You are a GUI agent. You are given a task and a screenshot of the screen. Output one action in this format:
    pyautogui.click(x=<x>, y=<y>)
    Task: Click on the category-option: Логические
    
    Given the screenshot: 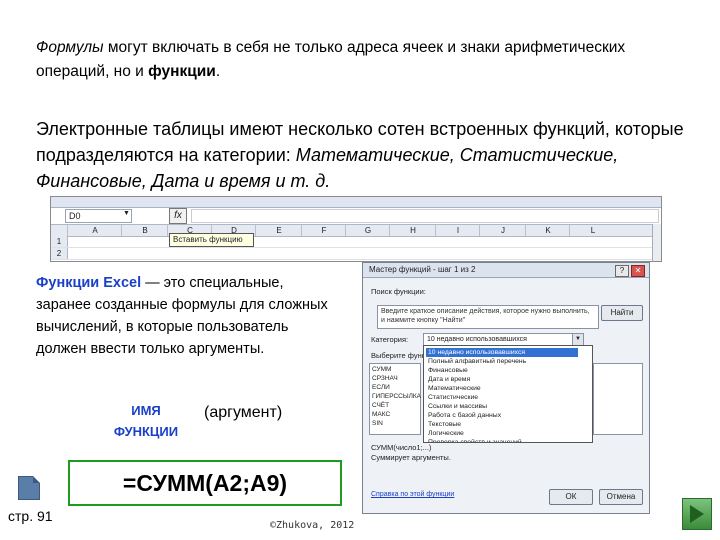 What is the action you would take?
    pyautogui.click(x=502, y=433)
    